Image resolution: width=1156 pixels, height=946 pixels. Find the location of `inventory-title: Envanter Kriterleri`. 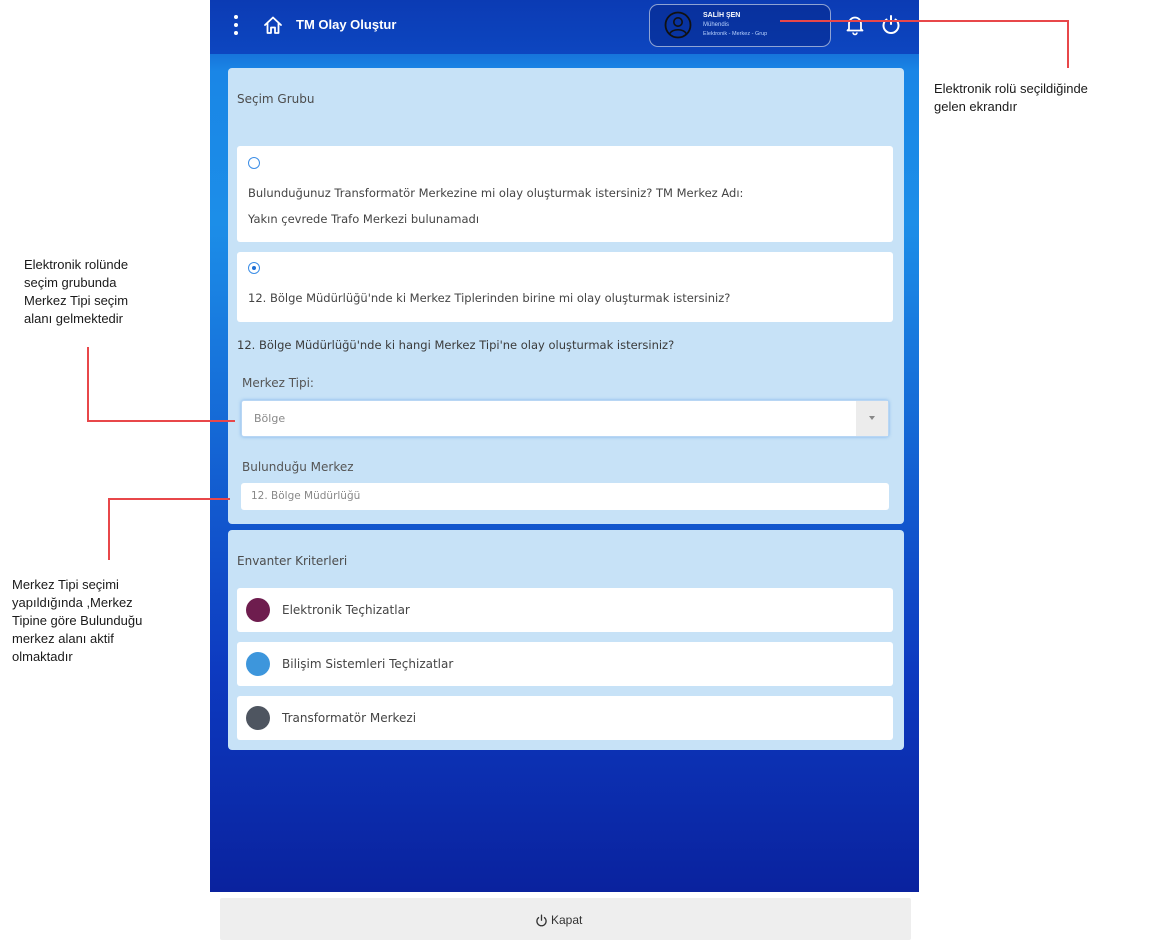

inventory-title: Envanter Kriterleri is located at coordinates (292, 561).